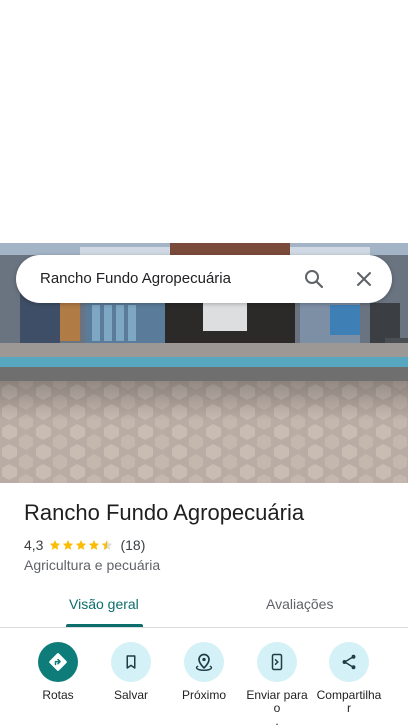 Image resolution: width=408 pixels, height=728 pixels. I want to click on tab-reviews: Avaliações, so click(299, 604).